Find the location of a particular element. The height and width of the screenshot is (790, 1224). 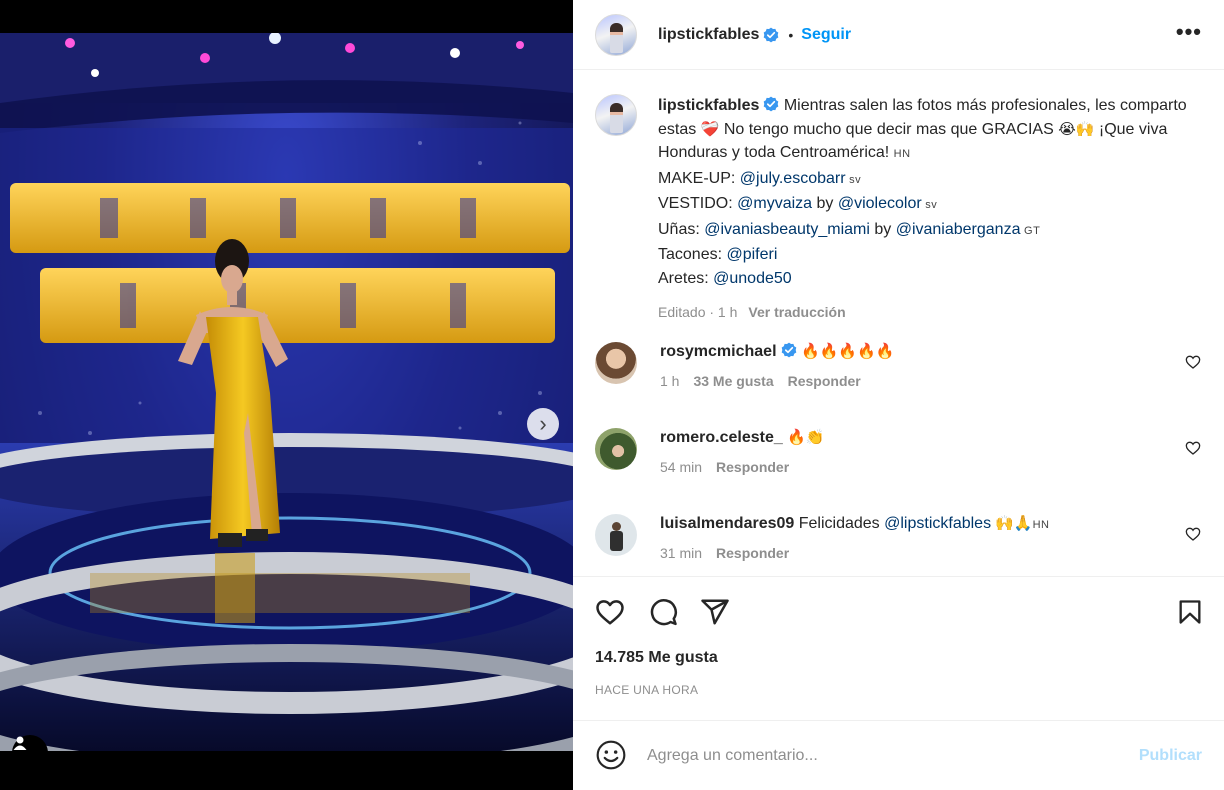

add-comment-bar: Publicar is located at coordinates (898, 755).